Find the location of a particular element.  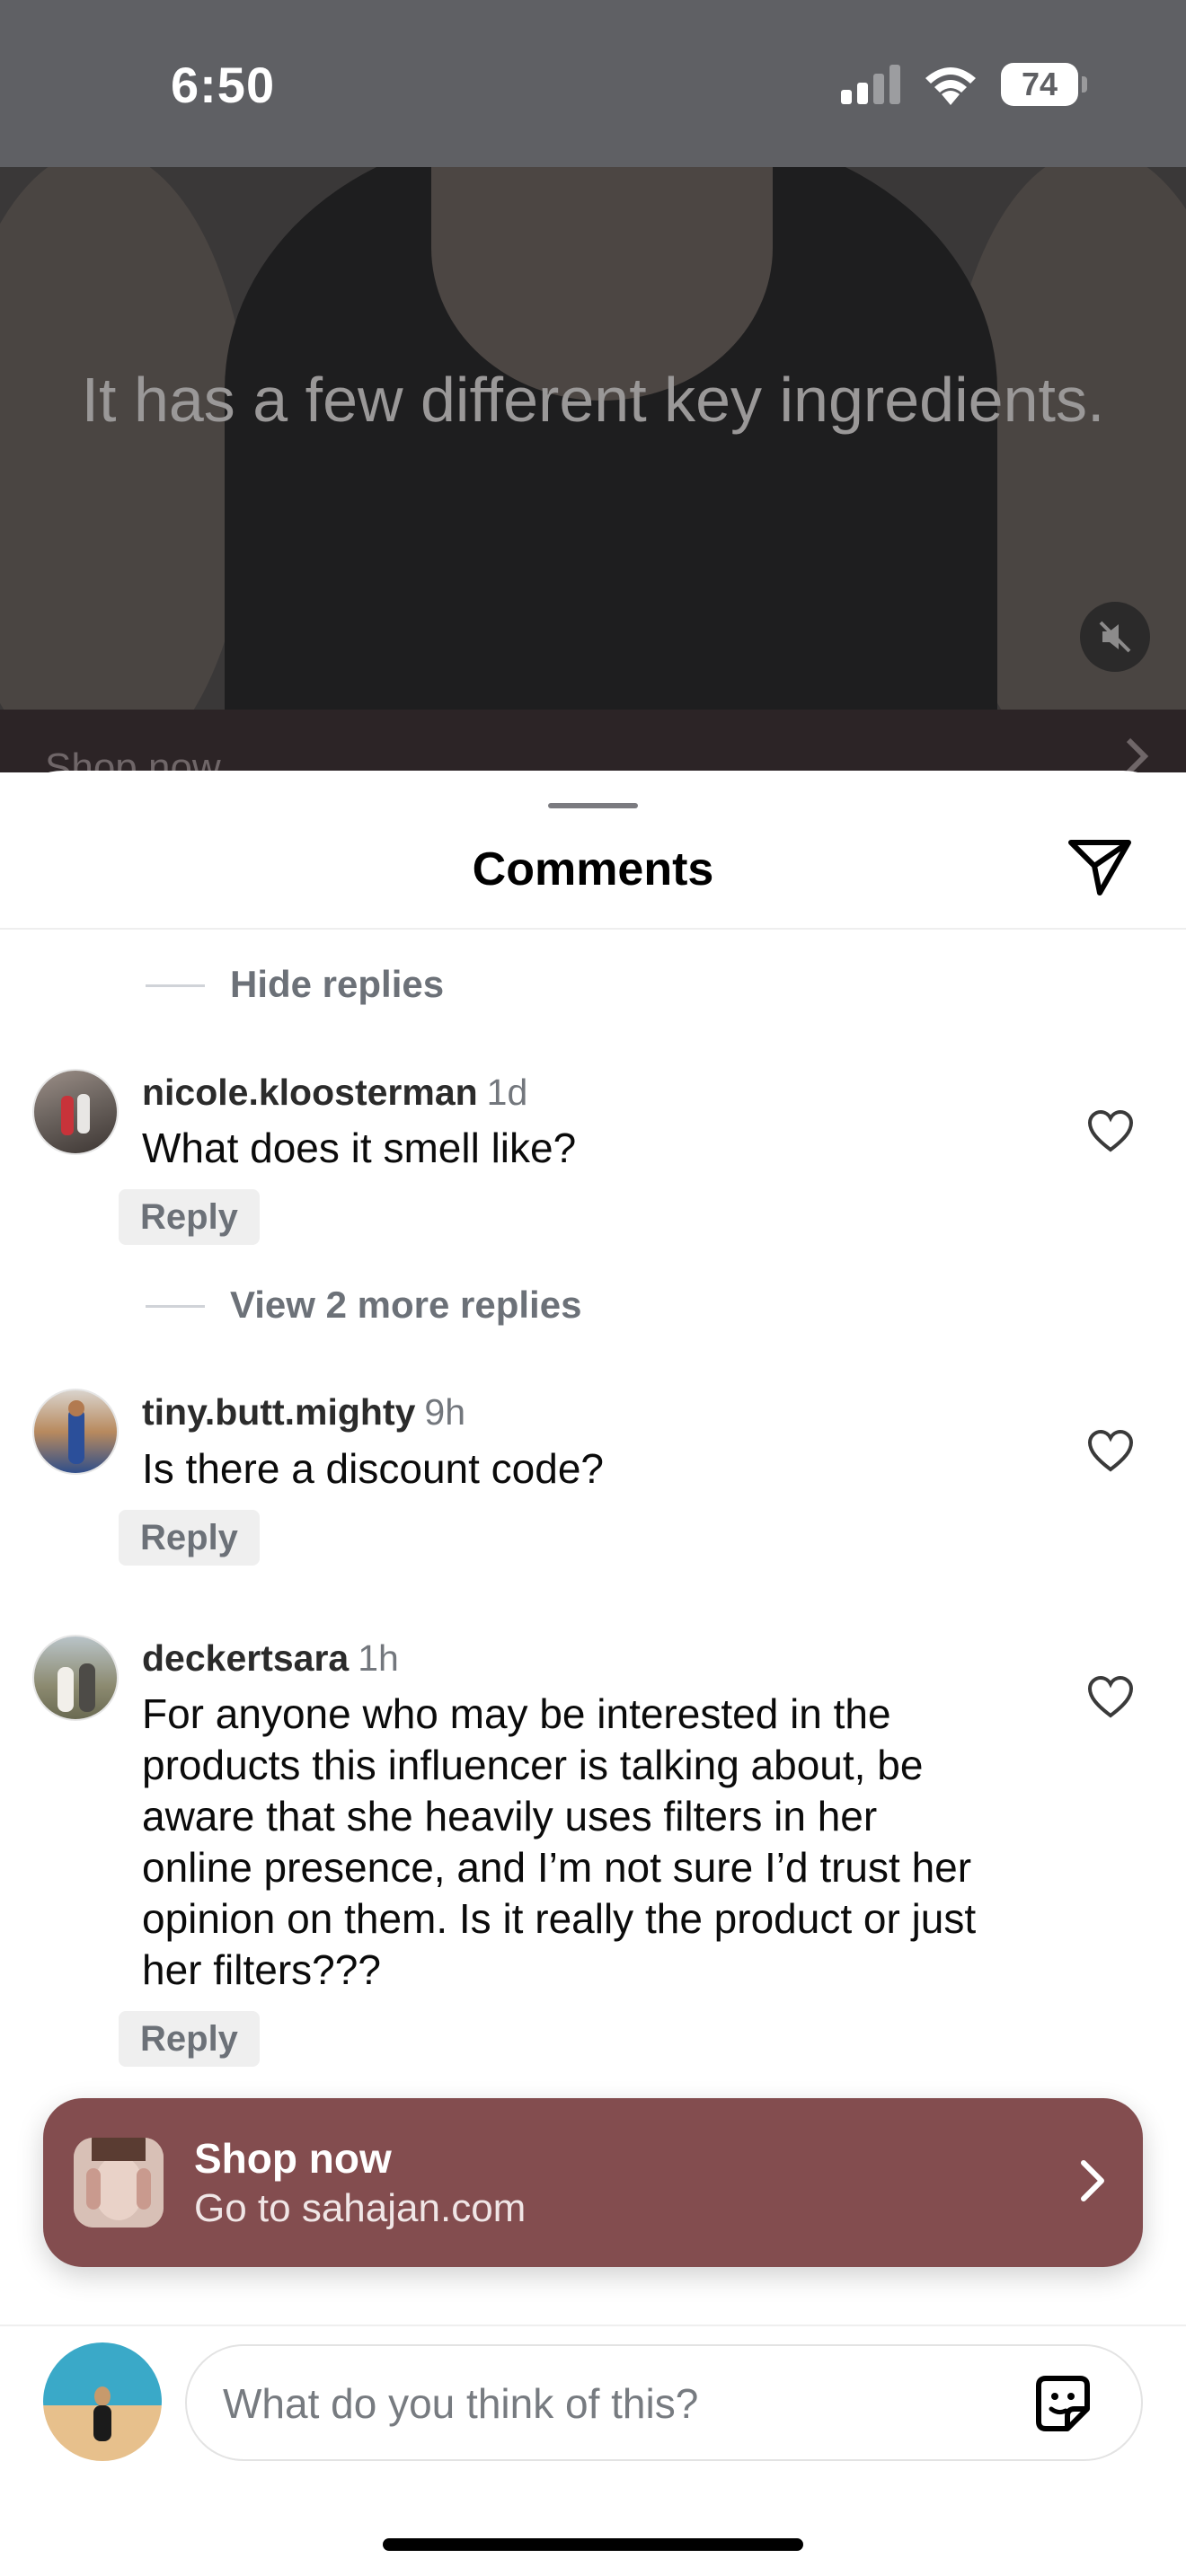

shop-card-title: Shop now is located at coordinates (293, 2158).